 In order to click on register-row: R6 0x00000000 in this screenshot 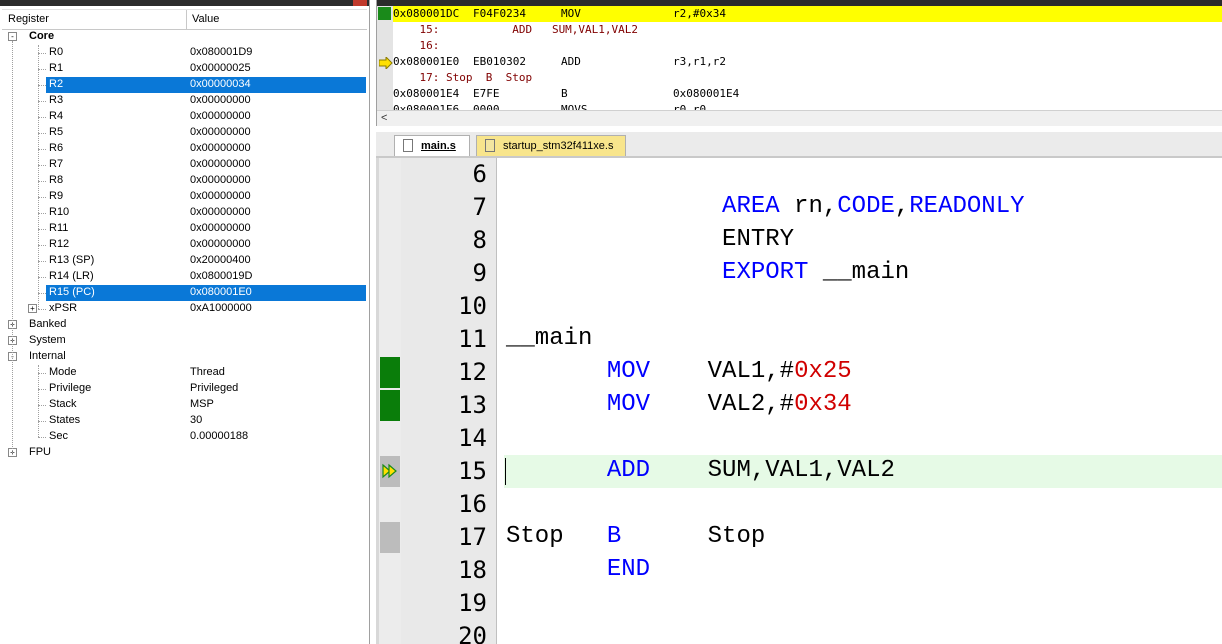, I will do `click(184, 149)`.